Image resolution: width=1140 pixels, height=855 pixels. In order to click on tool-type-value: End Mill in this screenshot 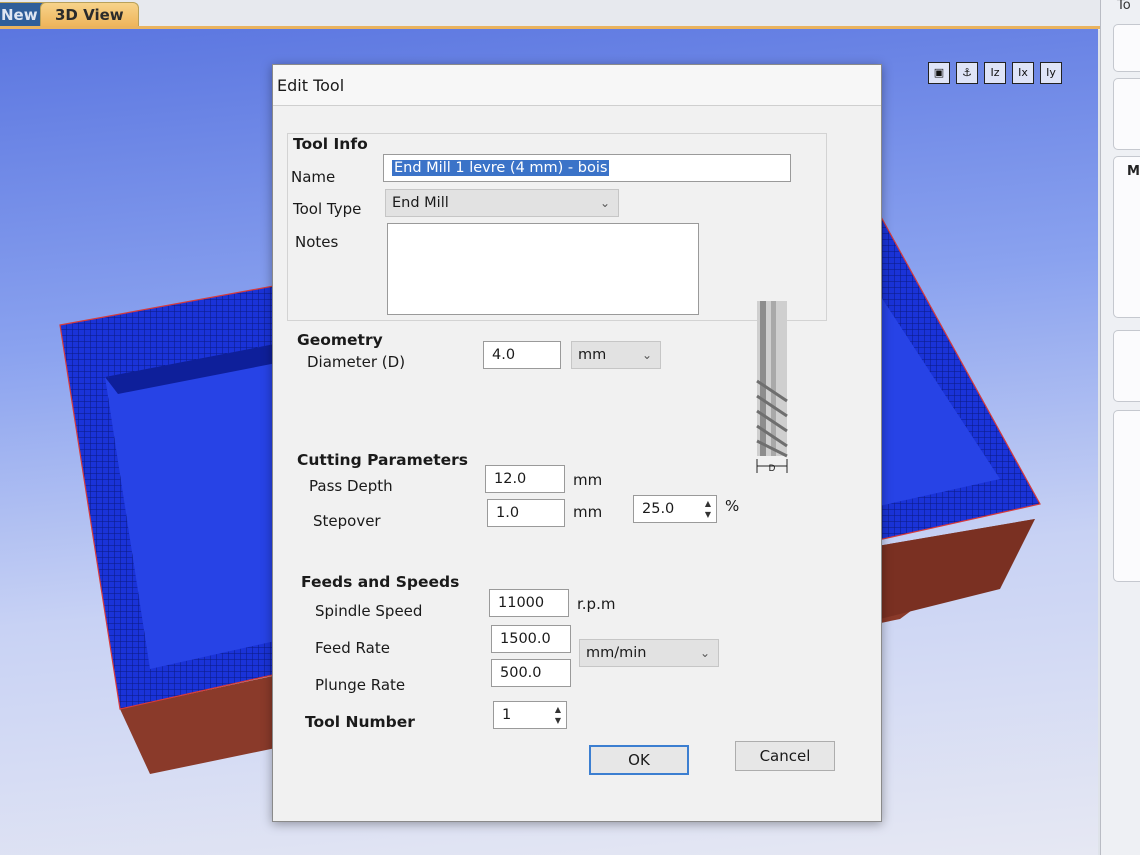, I will do `click(420, 203)`.